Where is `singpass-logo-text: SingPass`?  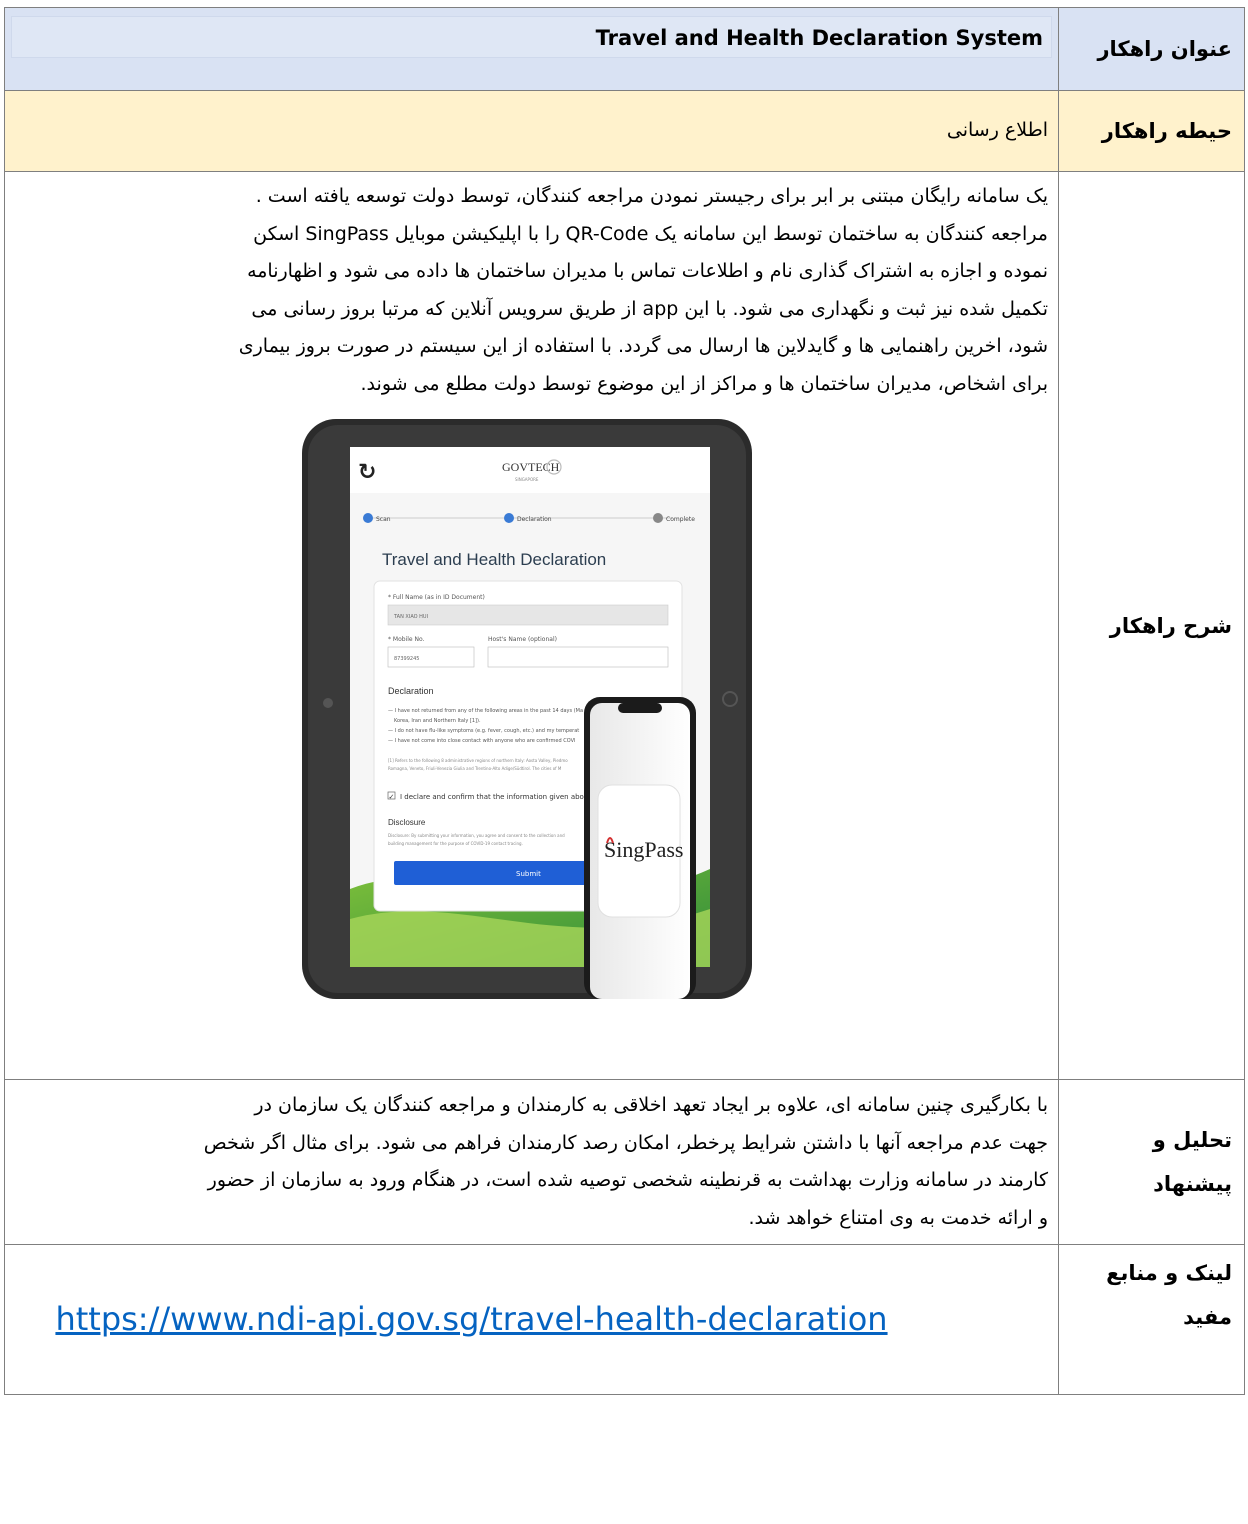
singpass-logo-text: SingPass is located at coordinates (643, 849).